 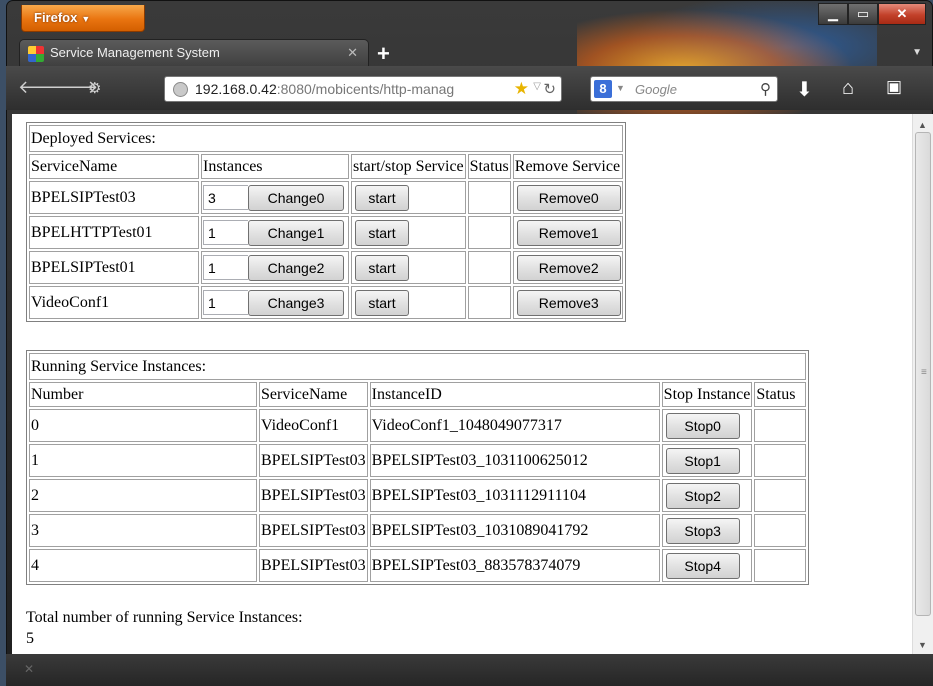 I want to click on search-icon: ⚲, so click(x=765, y=89).